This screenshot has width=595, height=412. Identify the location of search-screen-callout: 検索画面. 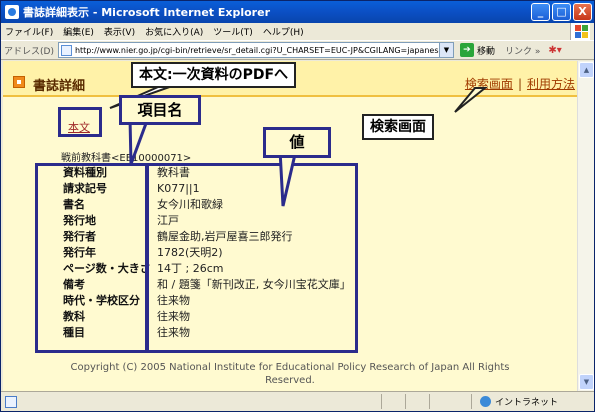
(398, 127).